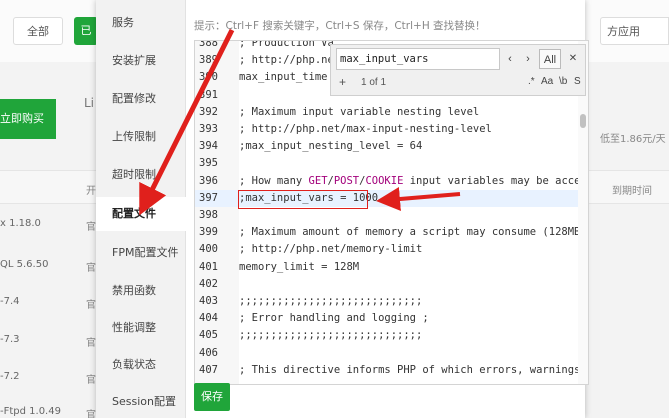  Describe the element at coordinates (573, 59) in the screenshot. I see `find-close-icon: ✕` at that location.